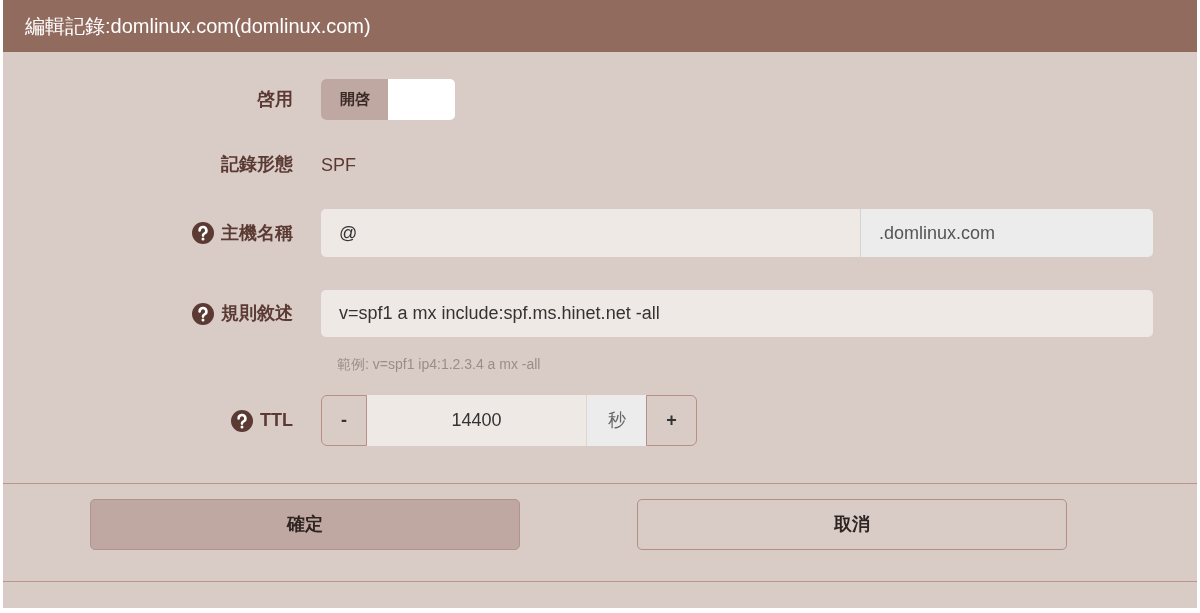 The width and height of the screenshot is (1200, 613). What do you see at coordinates (476, 420) in the screenshot?
I see `ttl-input: 14400` at bounding box center [476, 420].